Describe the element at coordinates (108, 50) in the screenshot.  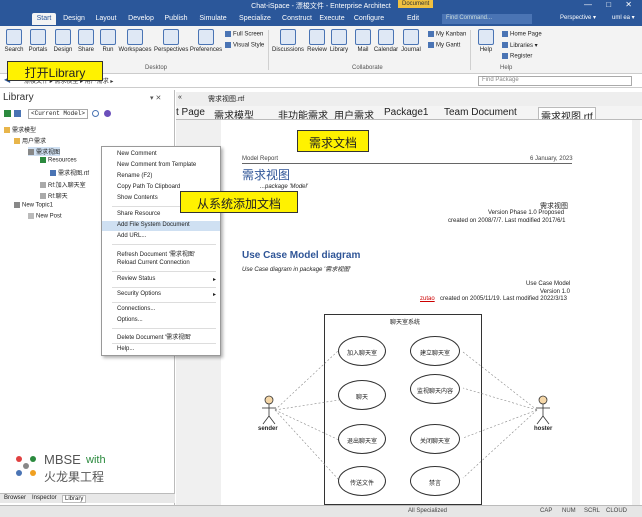
I see `run-label: Run` at that location.